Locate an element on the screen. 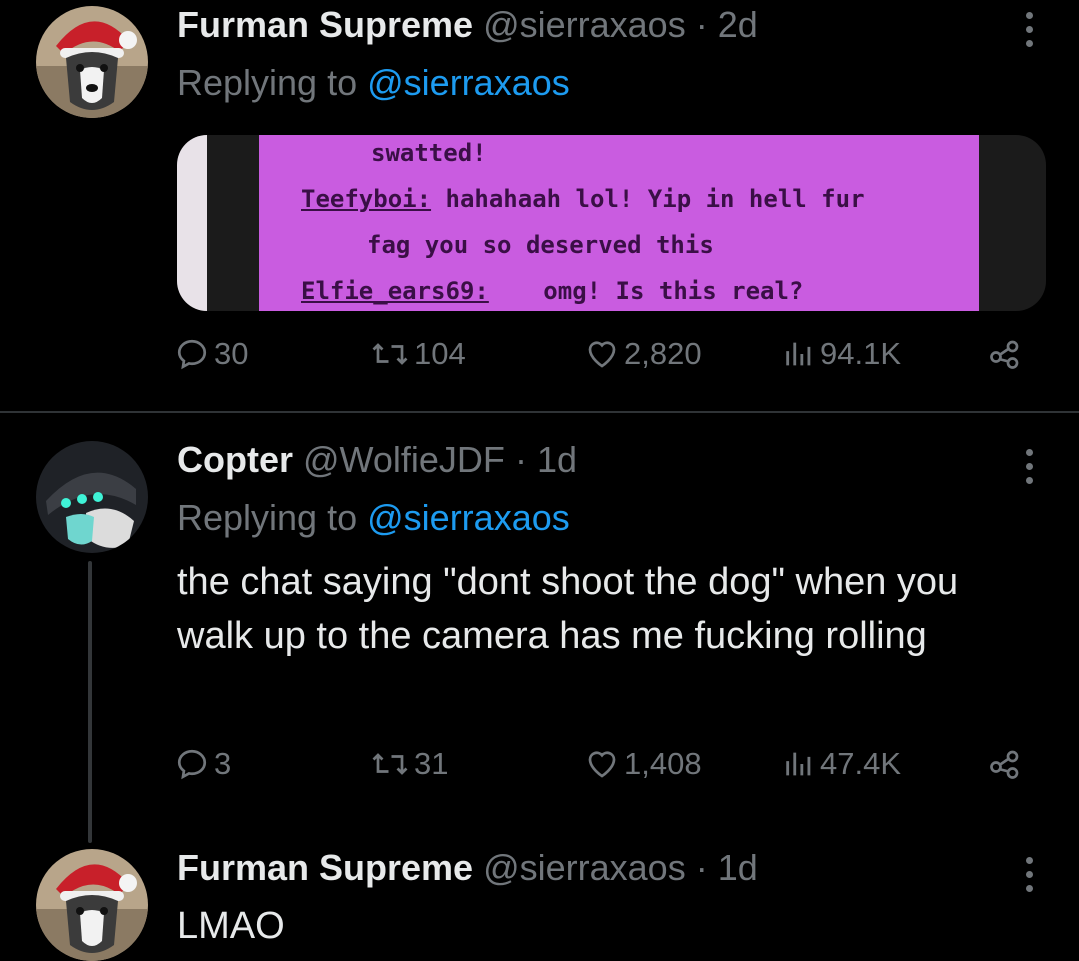  tweet-header: Furman Supreme @sierraxaos · 2d is located at coordinates (467, 25).